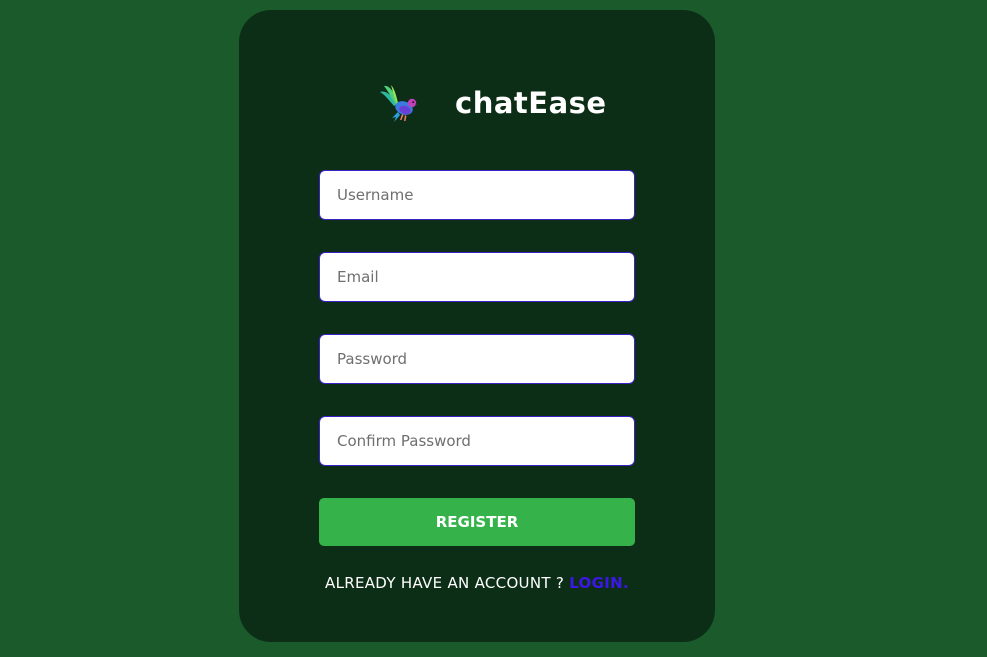 This screenshot has height=657, width=987. I want to click on login-link: LOGIN., so click(599, 583).